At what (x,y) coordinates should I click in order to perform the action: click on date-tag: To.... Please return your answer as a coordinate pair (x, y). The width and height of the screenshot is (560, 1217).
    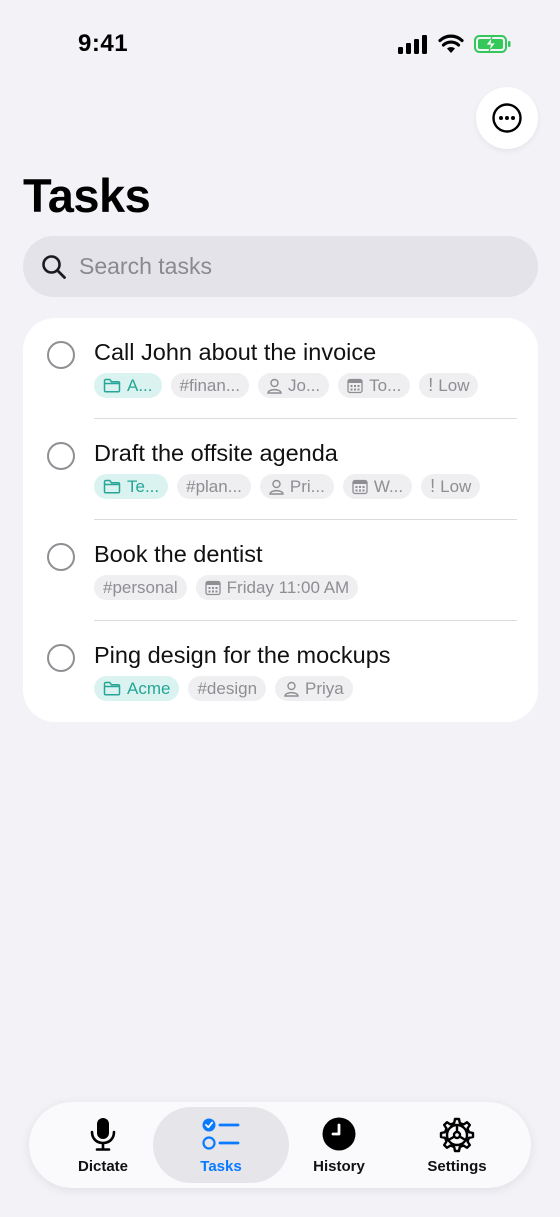
    Looking at the image, I should click on (374, 385).